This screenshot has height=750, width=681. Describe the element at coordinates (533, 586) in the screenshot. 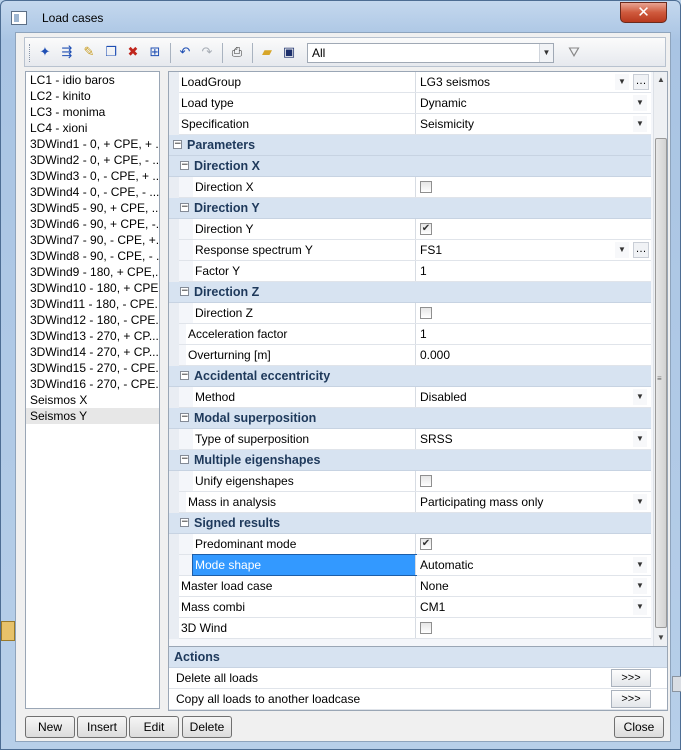

I see `property-value: None ▼` at that location.